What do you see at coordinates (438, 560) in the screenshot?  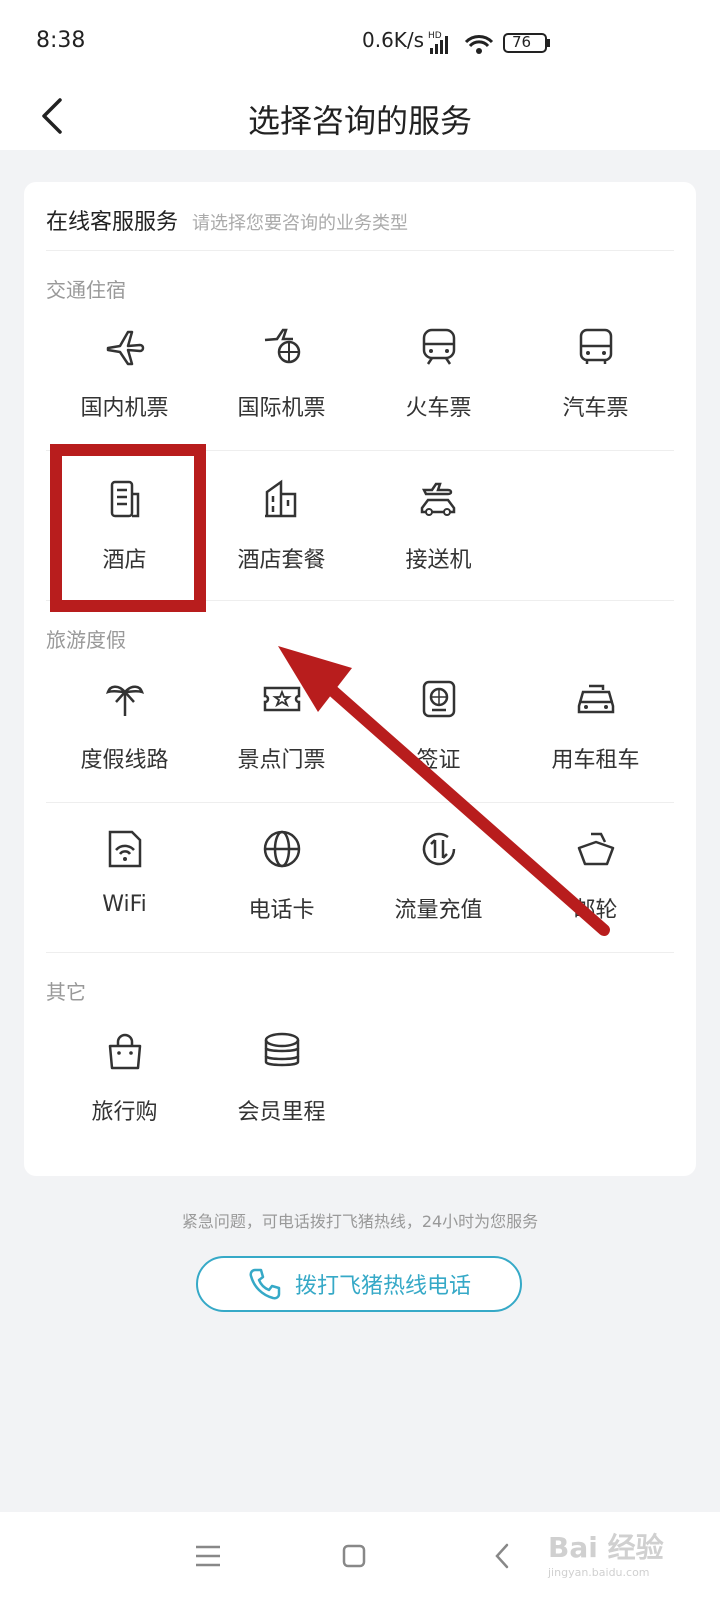 I see `label: 接送机` at bounding box center [438, 560].